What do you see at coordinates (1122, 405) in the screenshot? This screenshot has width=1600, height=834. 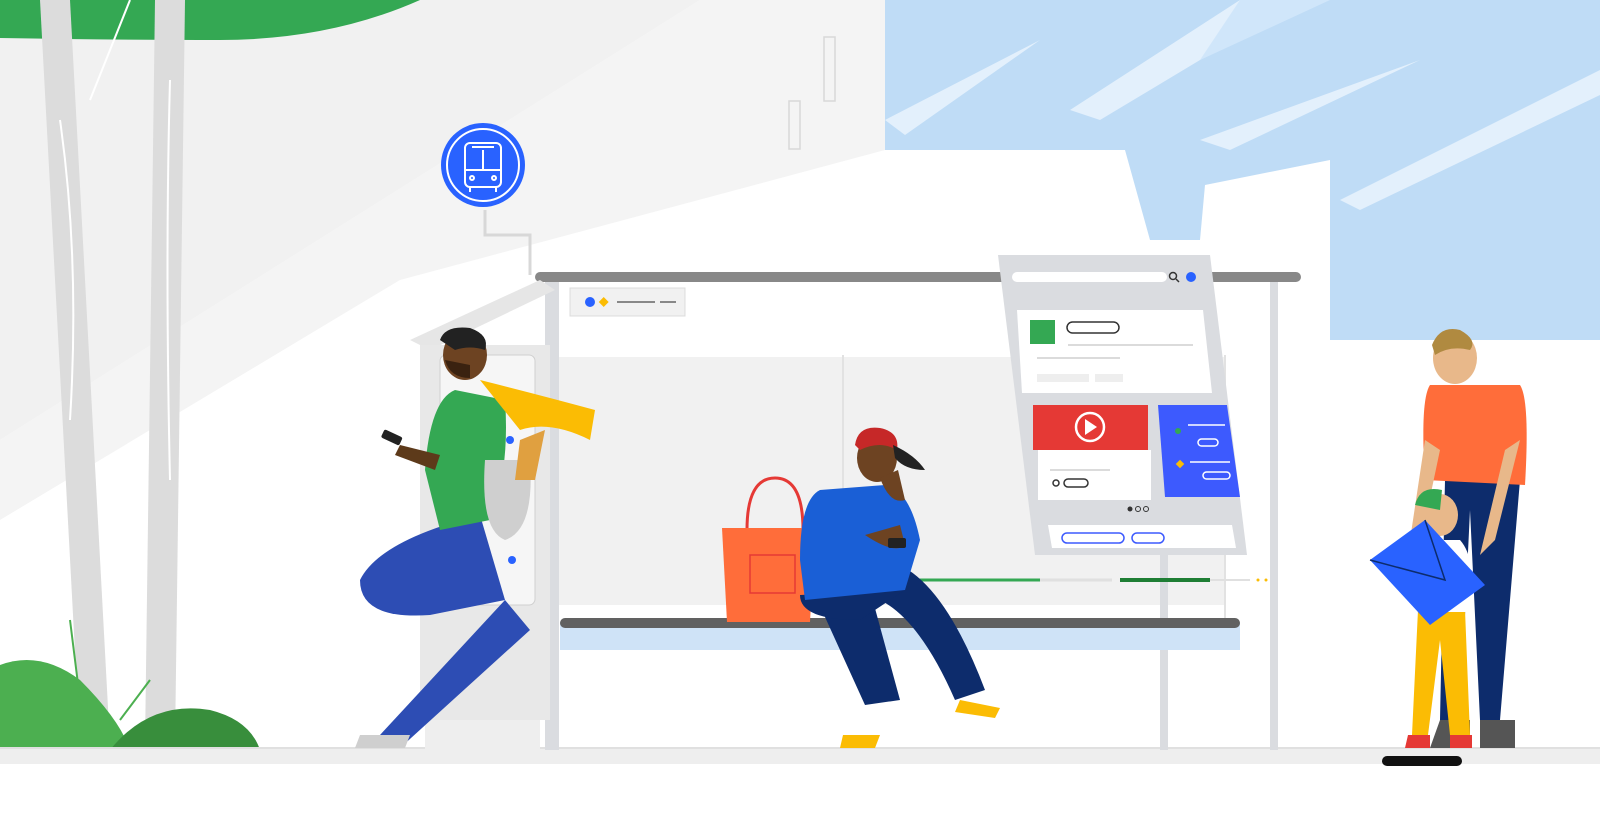 I see `digital-display` at bounding box center [1122, 405].